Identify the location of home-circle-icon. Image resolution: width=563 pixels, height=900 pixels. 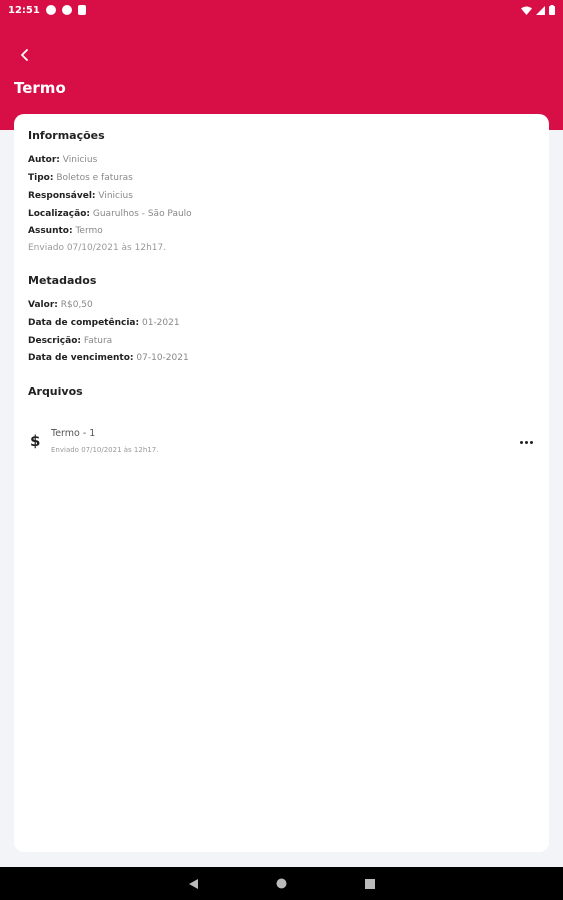
(281, 883).